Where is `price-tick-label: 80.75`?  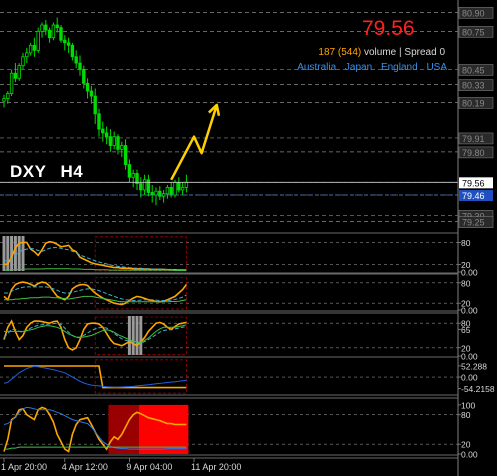 price-tick-label: 80.75 is located at coordinates (473, 32).